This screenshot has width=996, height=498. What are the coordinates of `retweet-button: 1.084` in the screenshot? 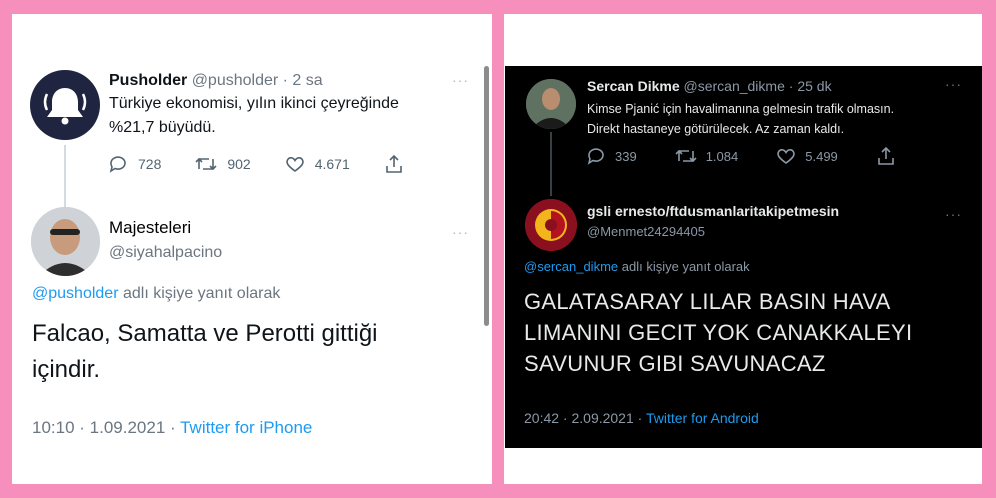 It's located at (707, 156).